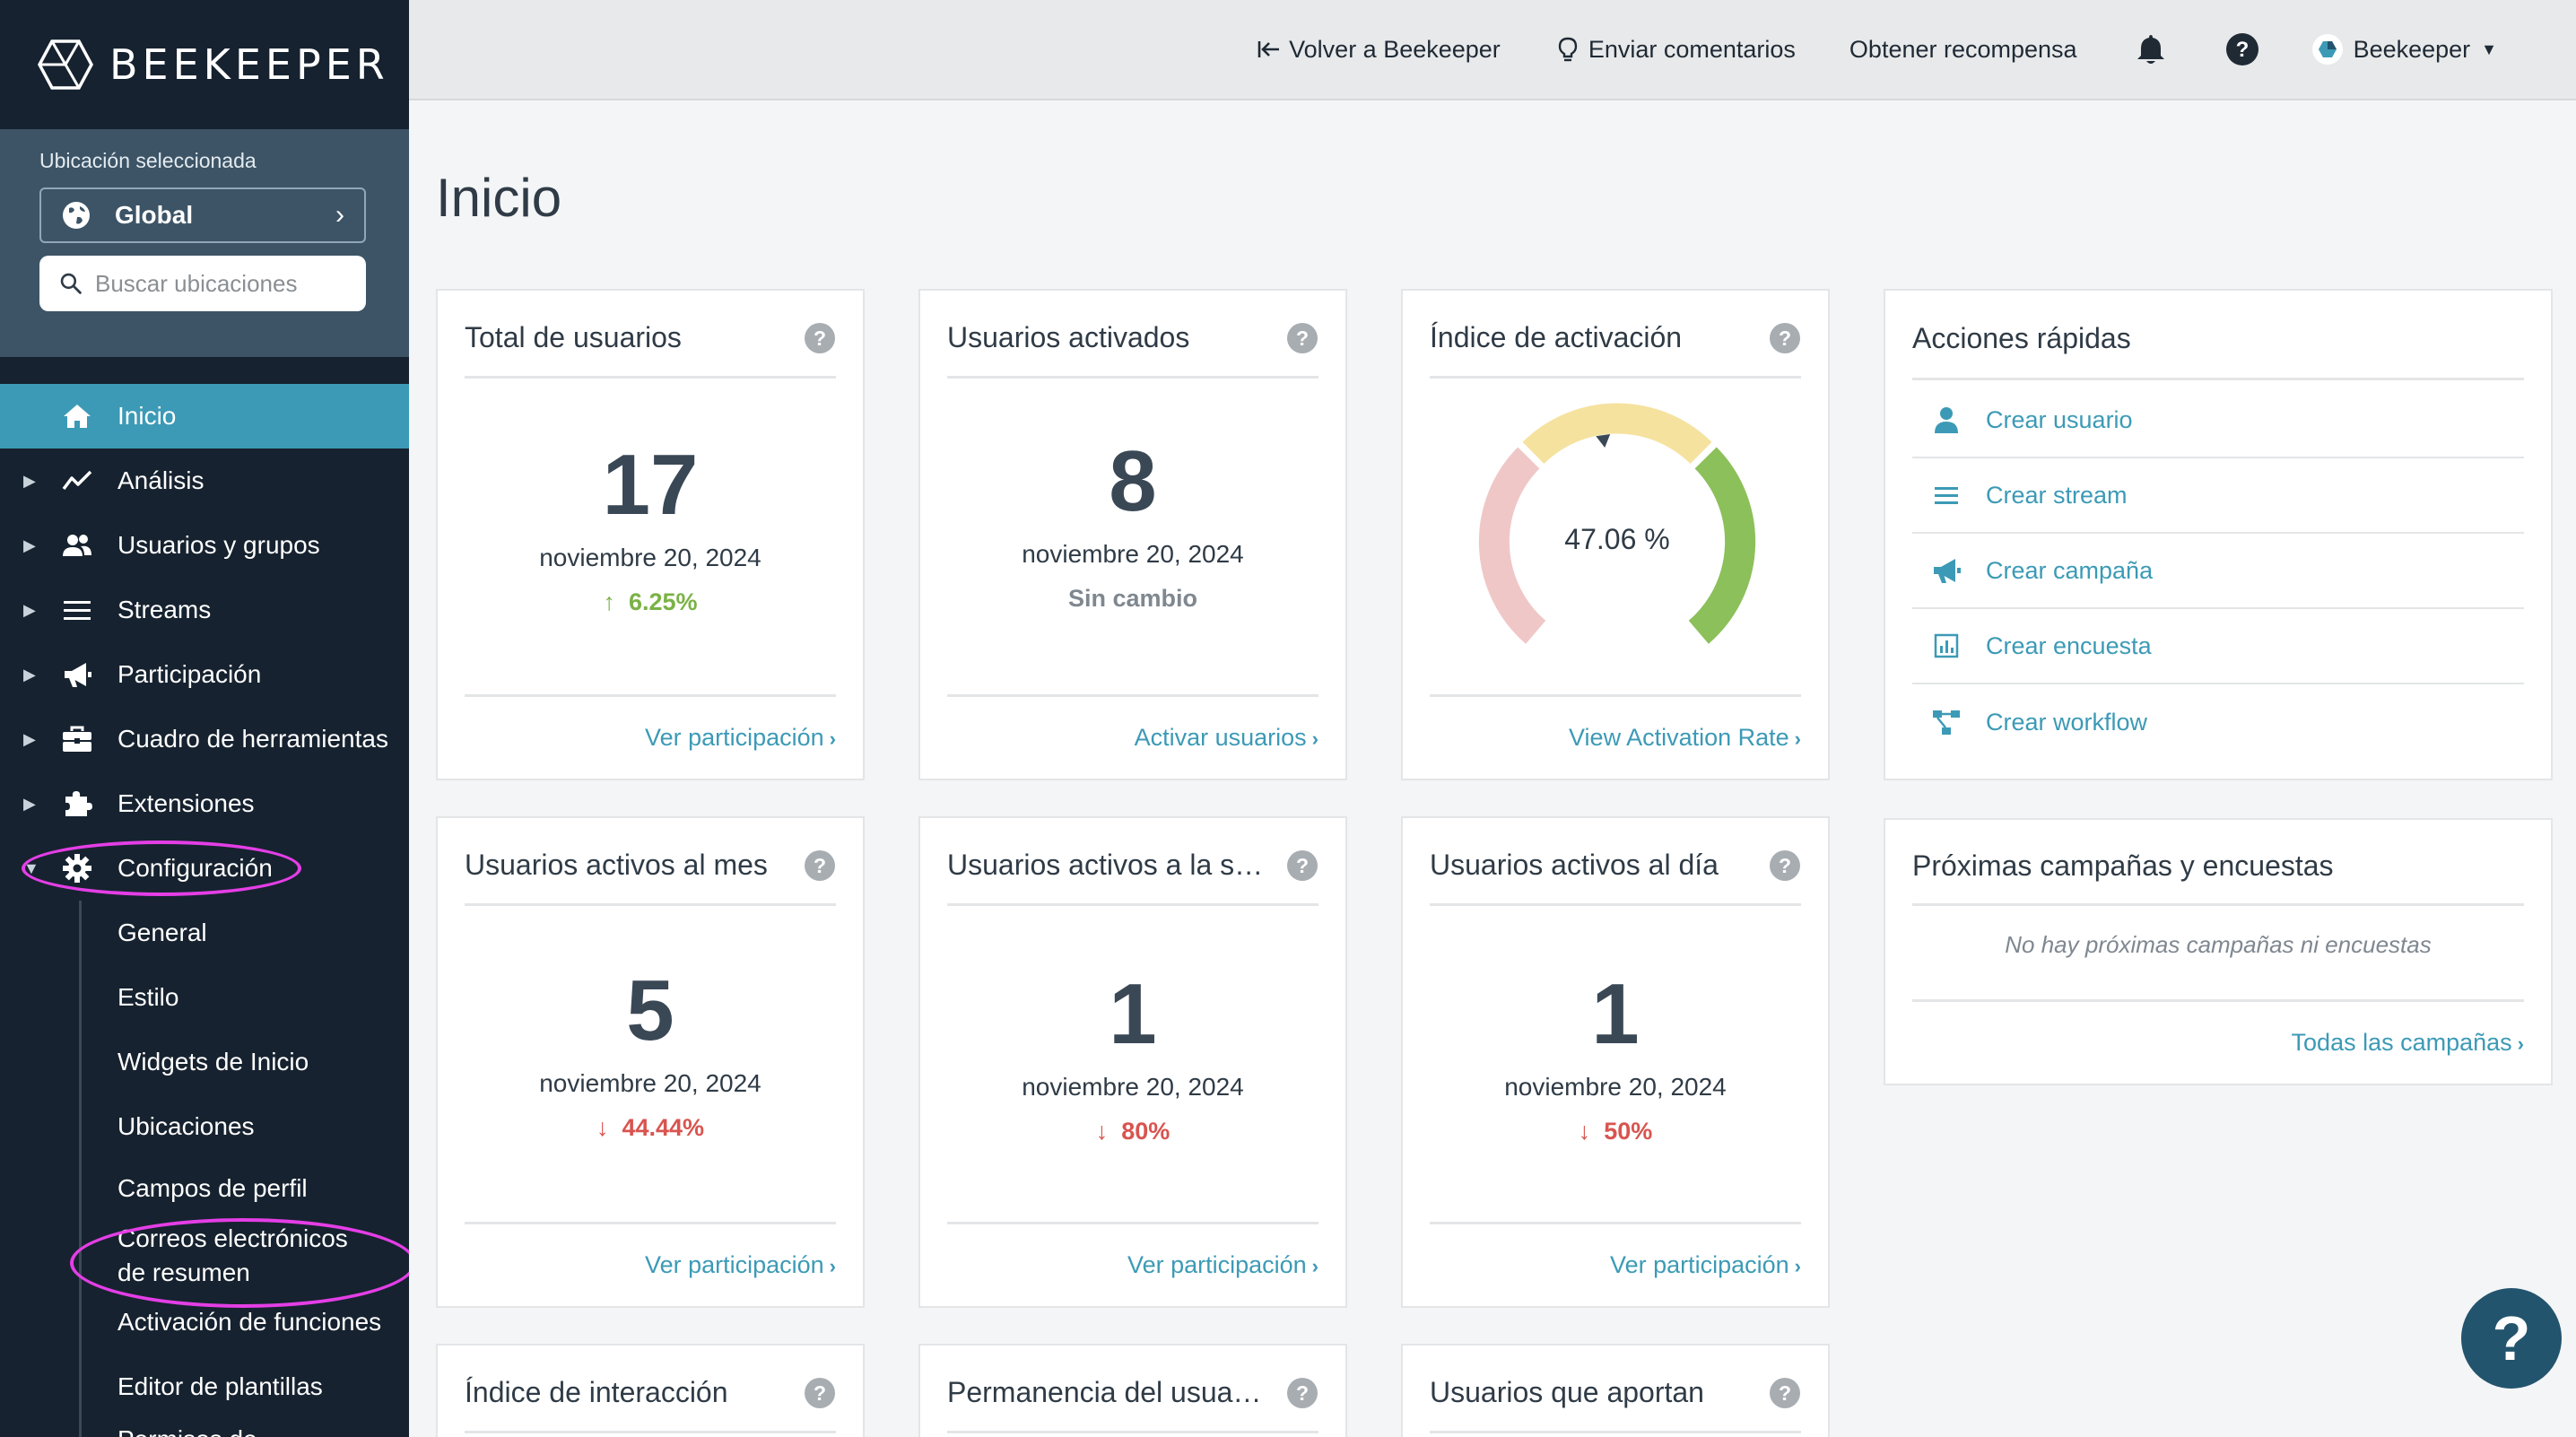  I want to click on card-indice-interaccion: Índice de interacción ?, so click(650, 1390).